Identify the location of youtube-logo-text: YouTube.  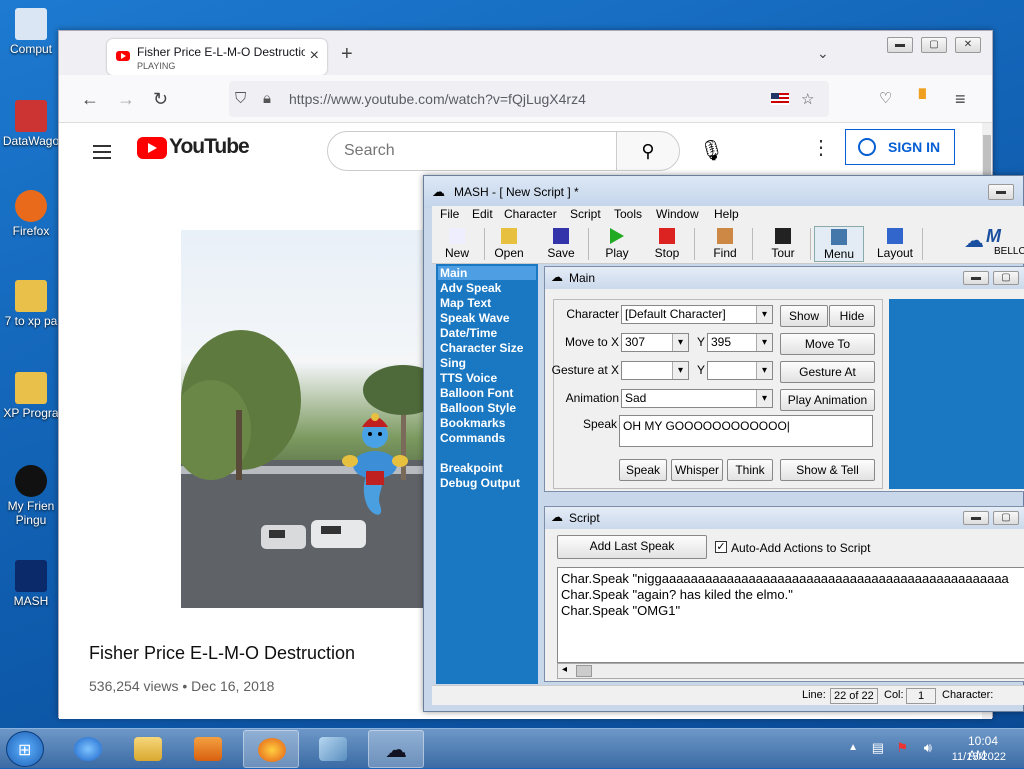
(209, 147).